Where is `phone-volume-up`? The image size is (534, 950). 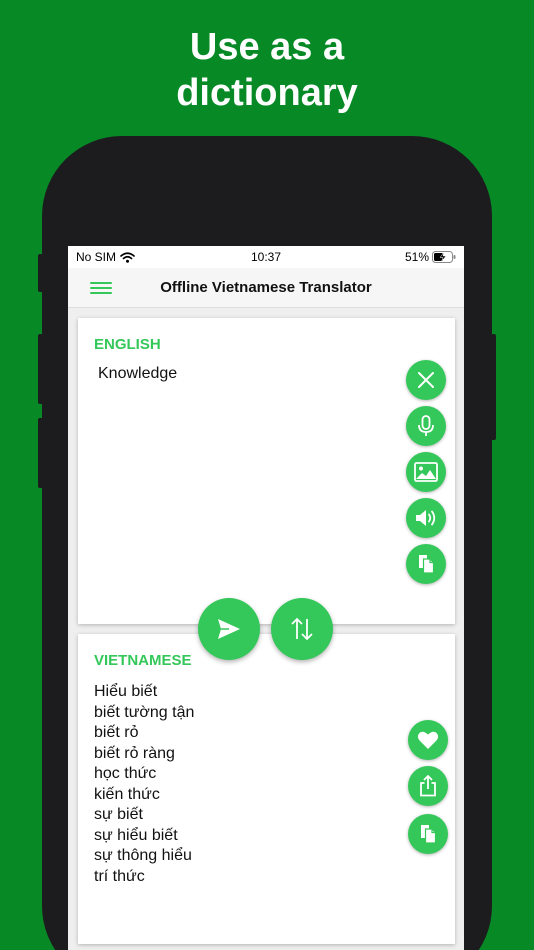
phone-volume-up is located at coordinates (40, 369).